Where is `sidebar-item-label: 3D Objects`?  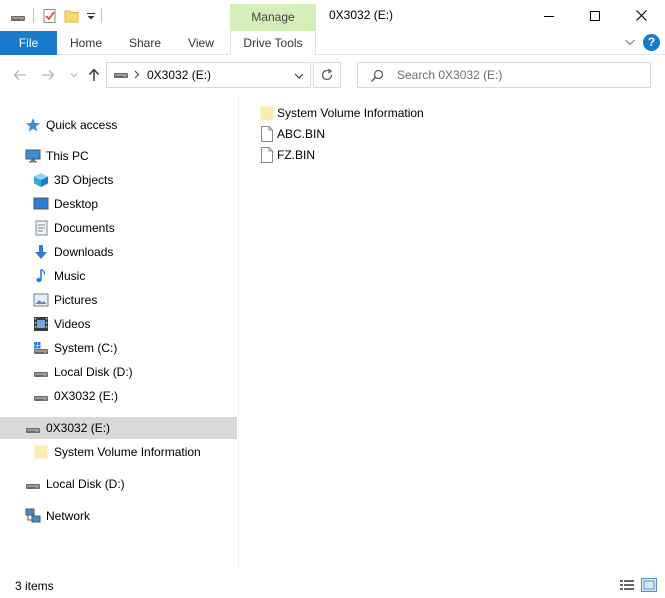
sidebar-item-label: 3D Objects is located at coordinates (84, 180).